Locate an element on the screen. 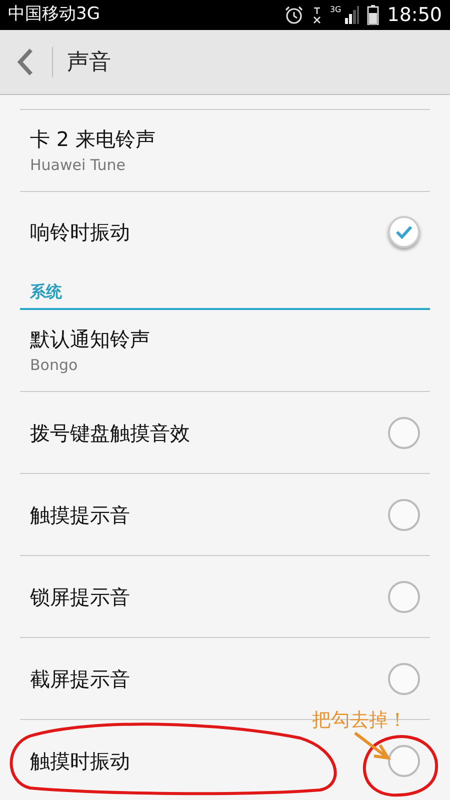  setting-title: 截屏提示音 is located at coordinates (80, 679).